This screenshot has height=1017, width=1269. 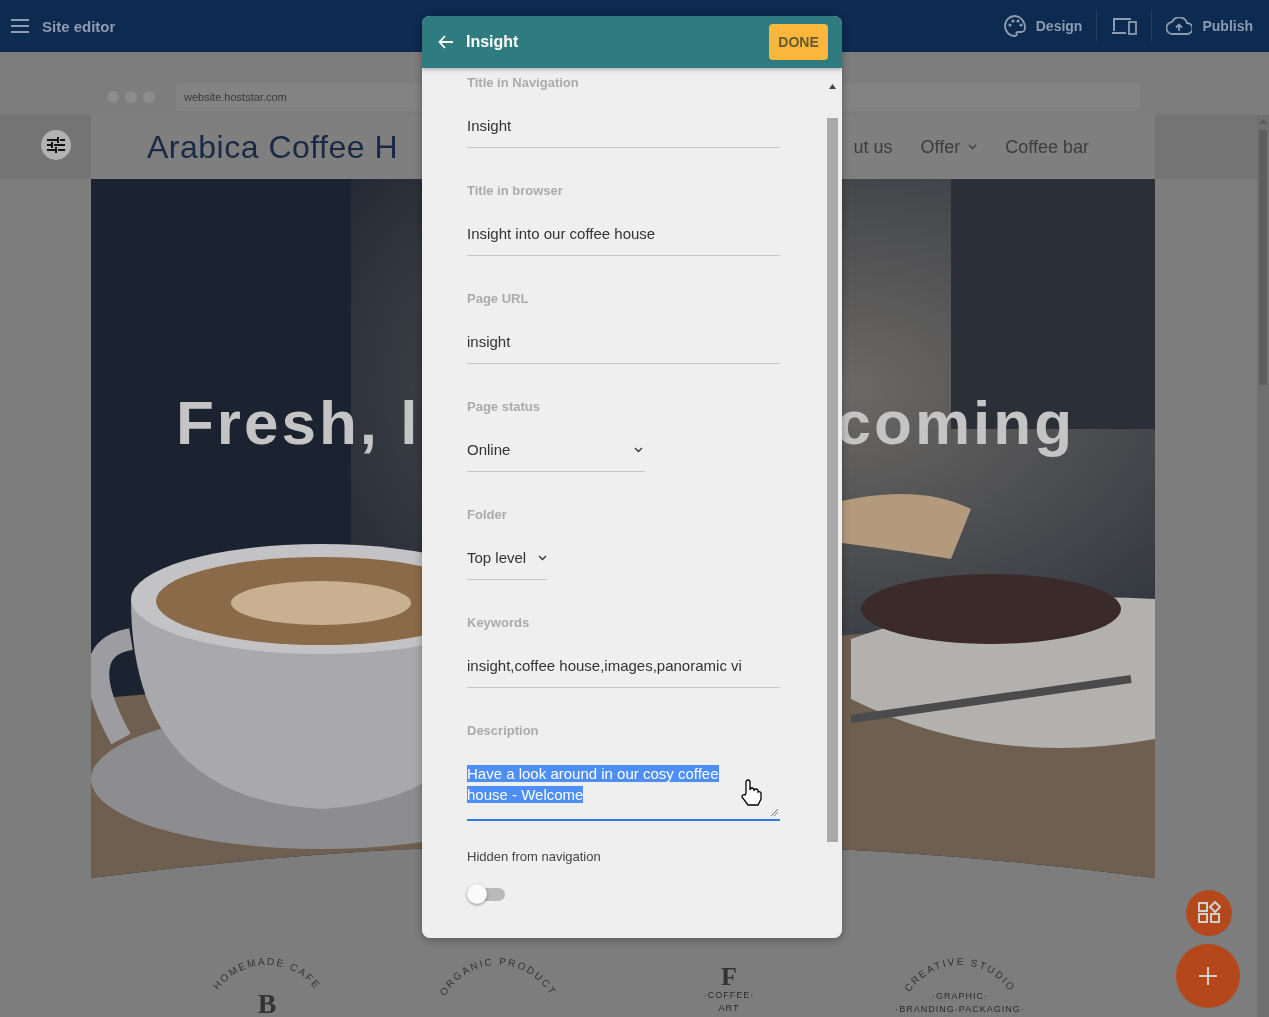 I want to click on app-title: Site editor, so click(x=79, y=26).